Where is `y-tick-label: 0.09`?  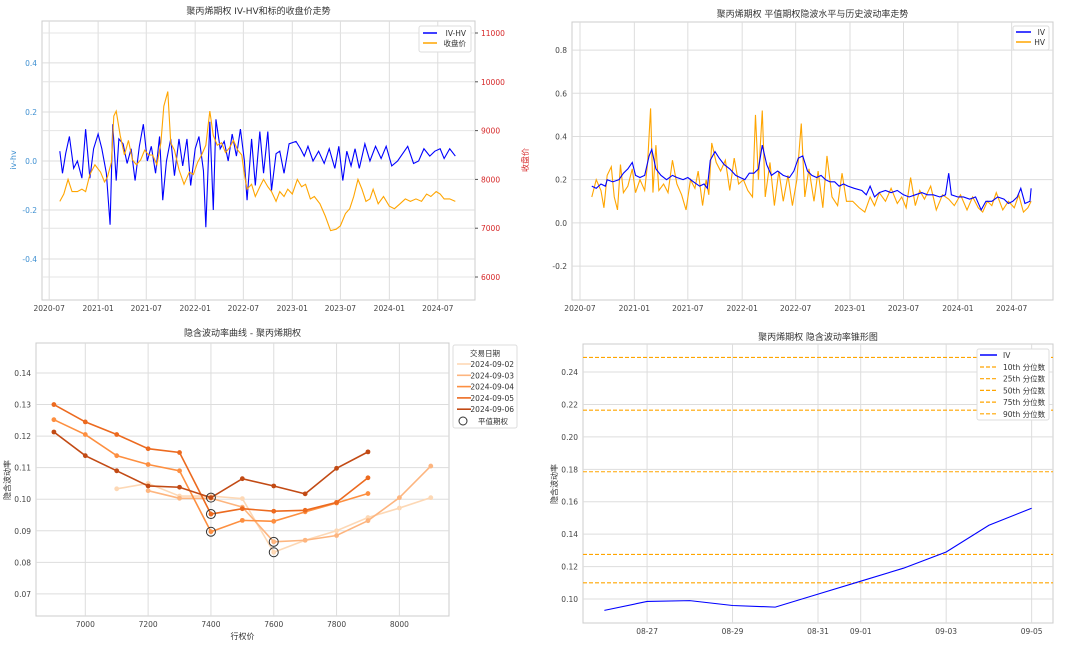 y-tick-label: 0.09 is located at coordinates (22, 531).